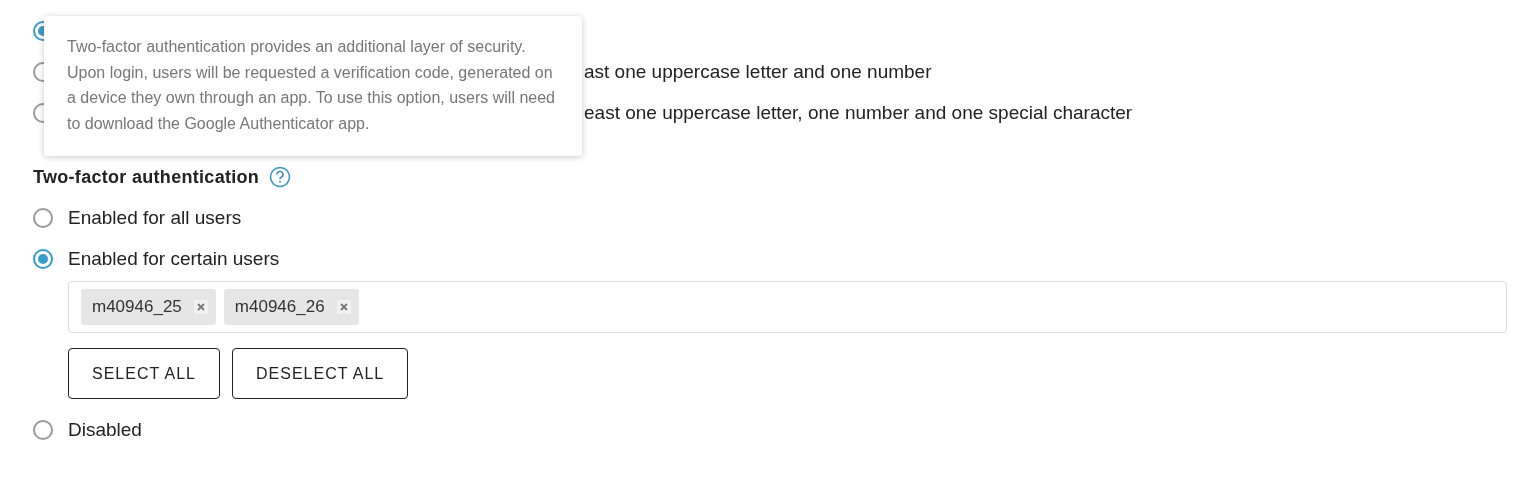  Describe the element at coordinates (279, 307) in the screenshot. I see `chip-label: m40946_26` at that location.